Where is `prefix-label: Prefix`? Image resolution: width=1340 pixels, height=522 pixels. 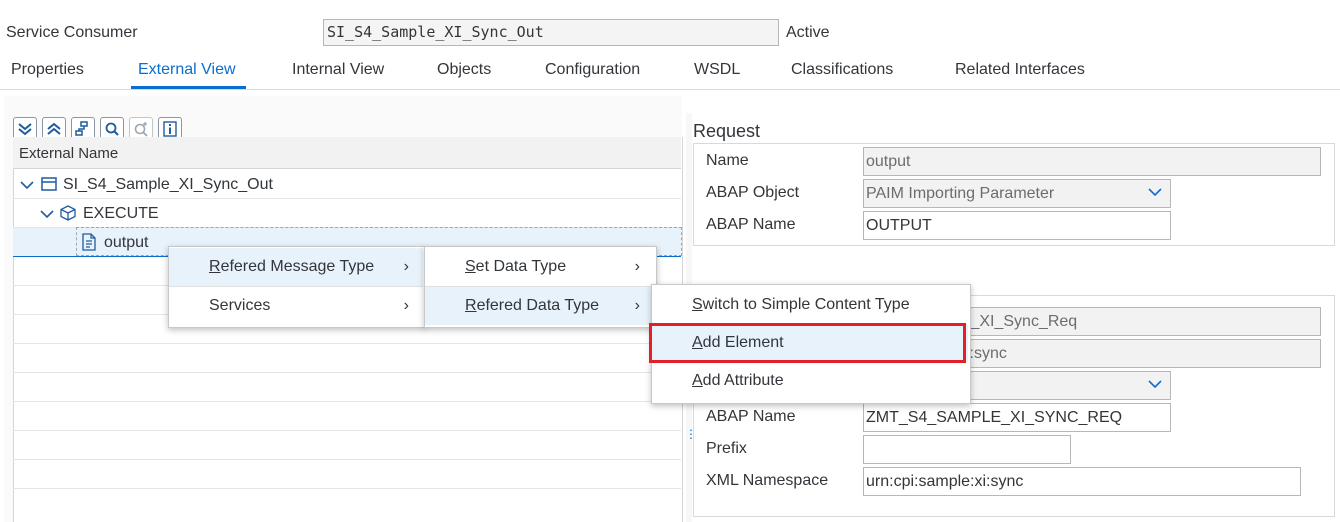 prefix-label: Prefix is located at coordinates (726, 448).